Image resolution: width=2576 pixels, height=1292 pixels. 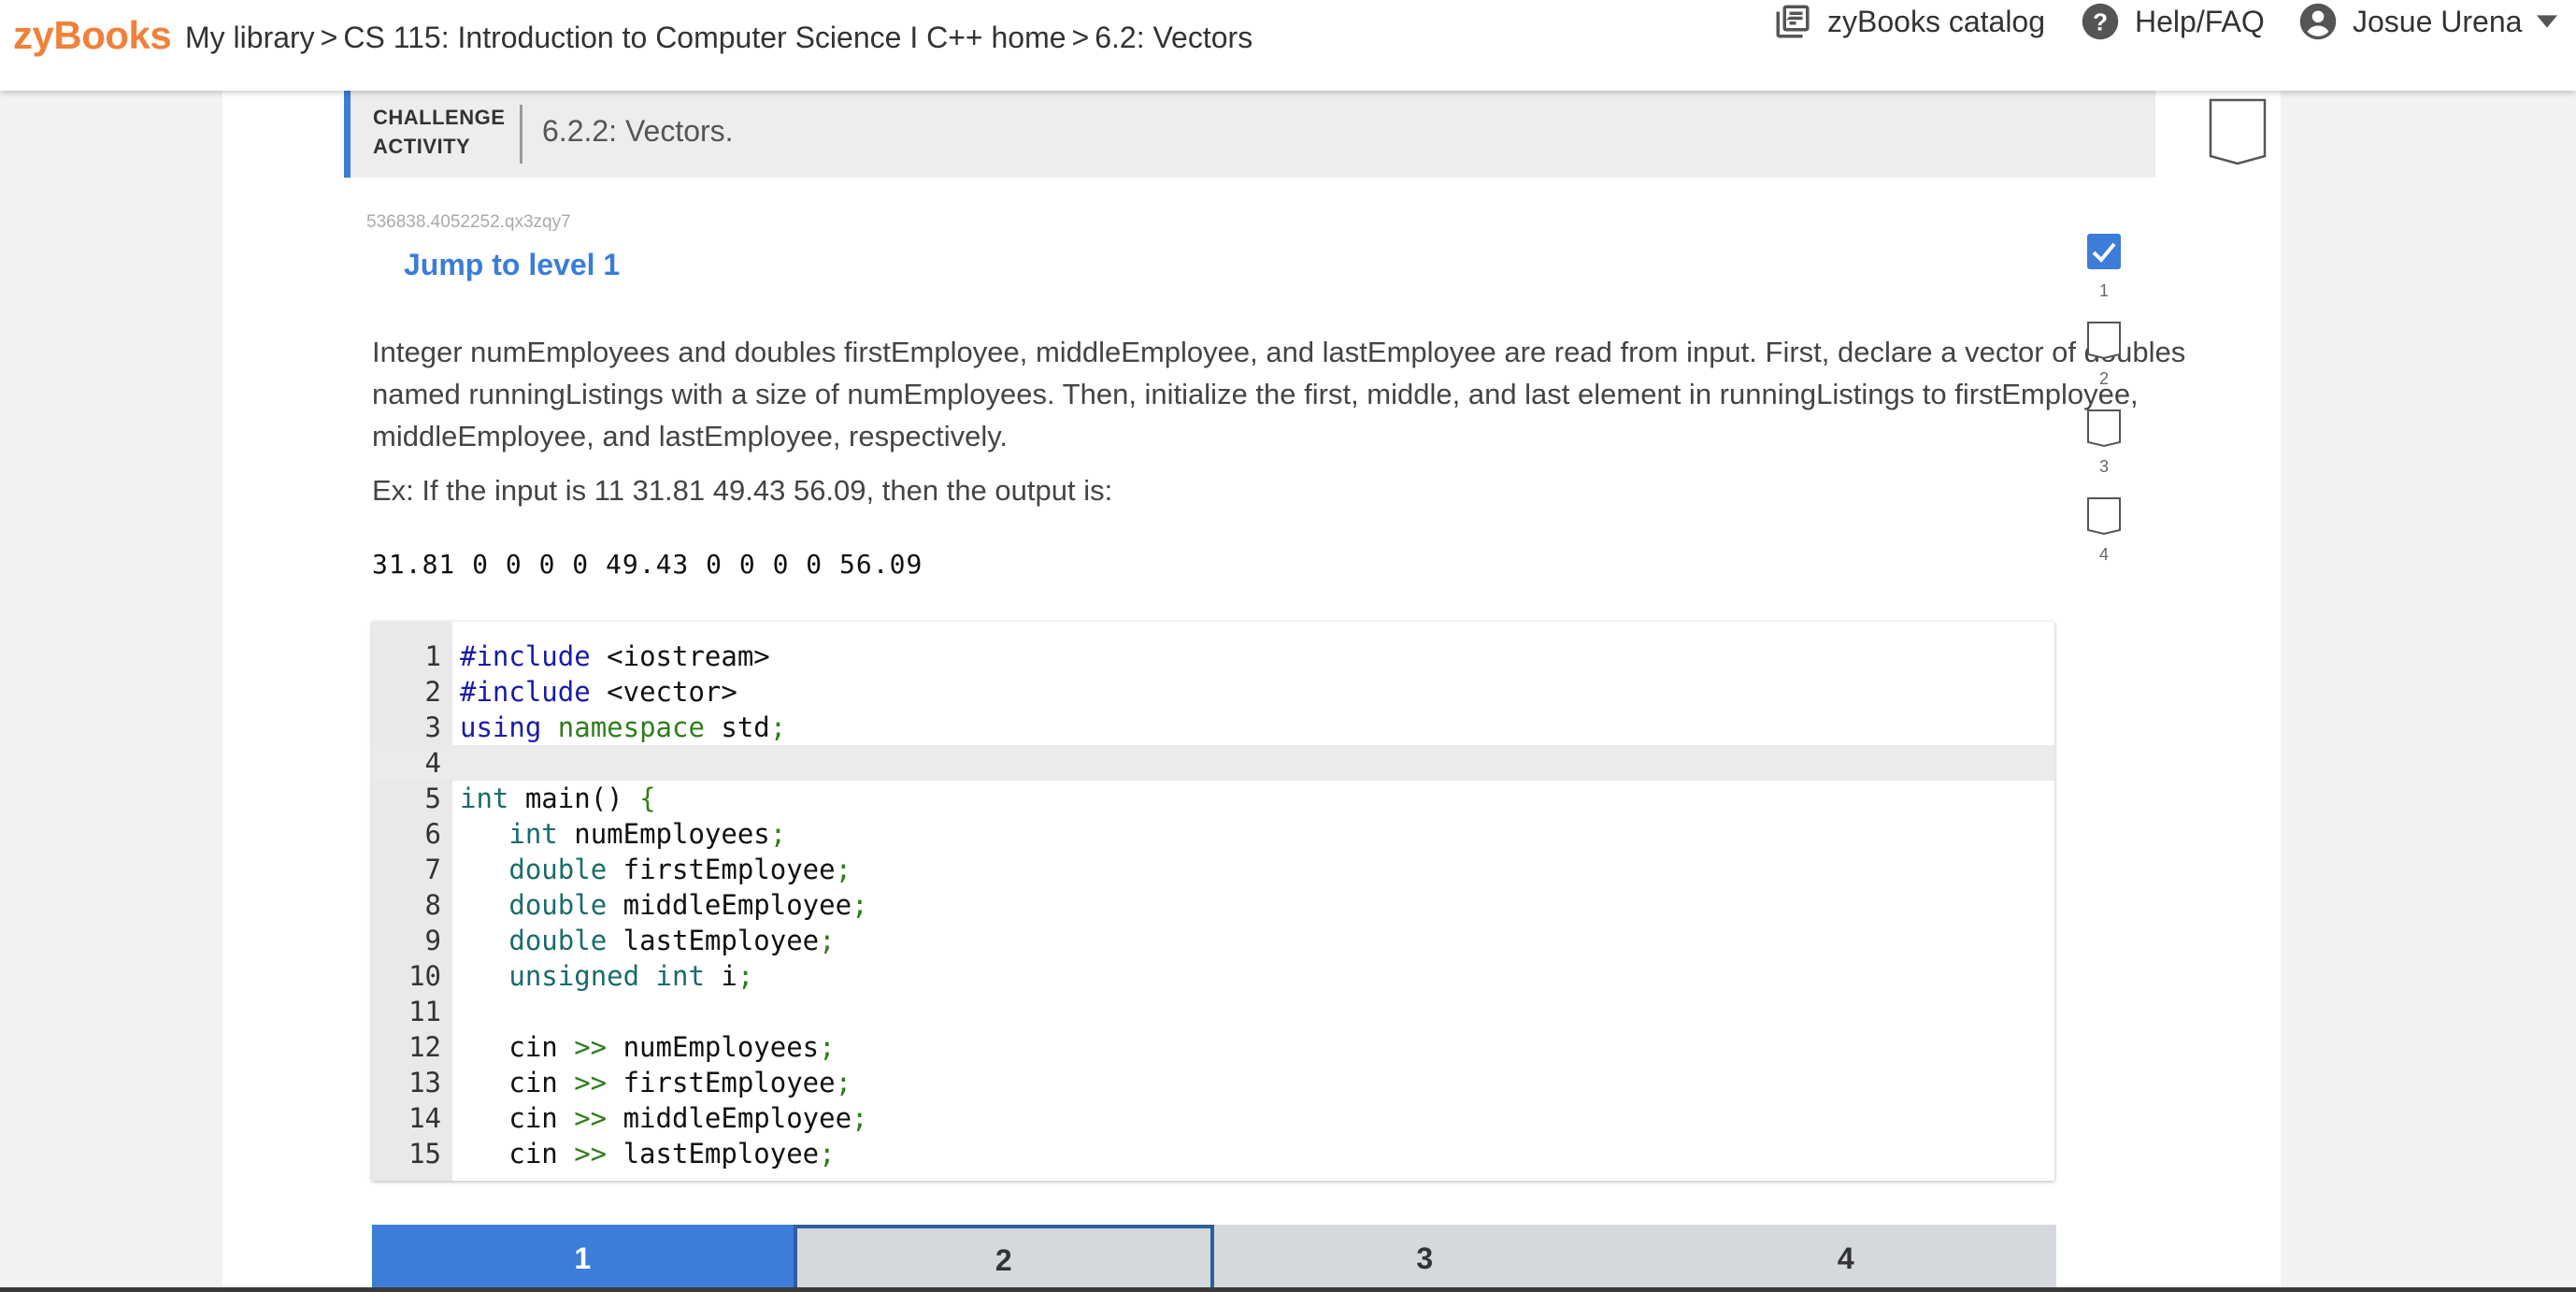 What do you see at coordinates (92, 35) in the screenshot?
I see `zybooks-logo: zyBooks` at bounding box center [92, 35].